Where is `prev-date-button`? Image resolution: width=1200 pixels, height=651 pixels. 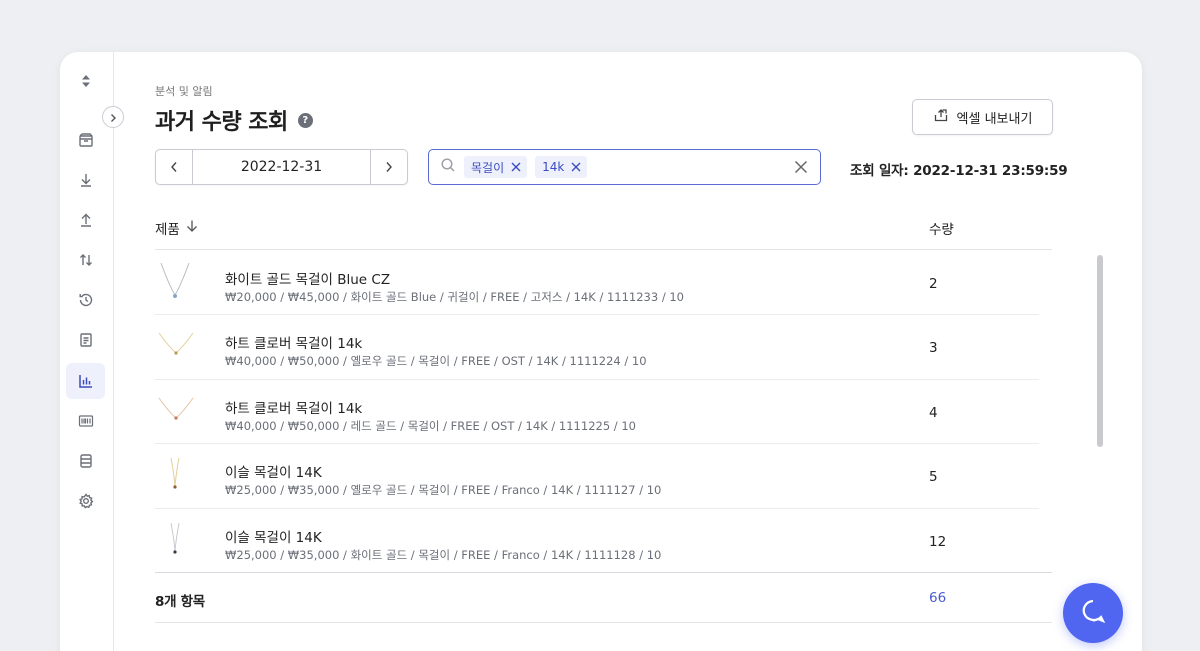
prev-date-button is located at coordinates (174, 167).